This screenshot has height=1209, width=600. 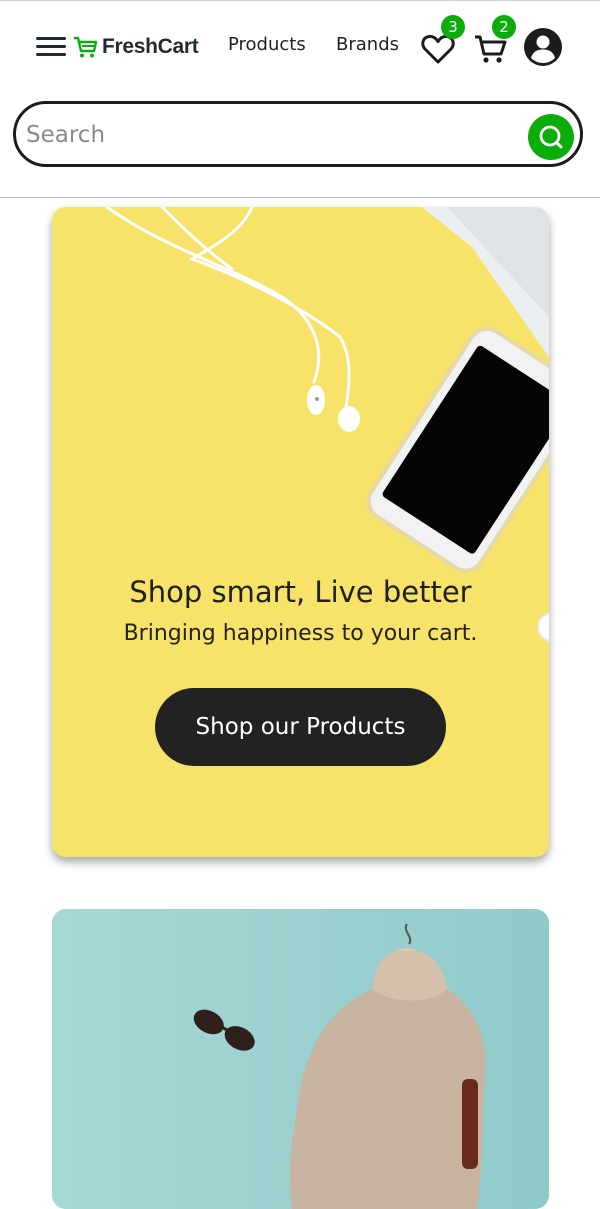 What do you see at coordinates (150, 46) in the screenshot?
I see `brand-name: FreshCart` at bounding box center [150, 46].